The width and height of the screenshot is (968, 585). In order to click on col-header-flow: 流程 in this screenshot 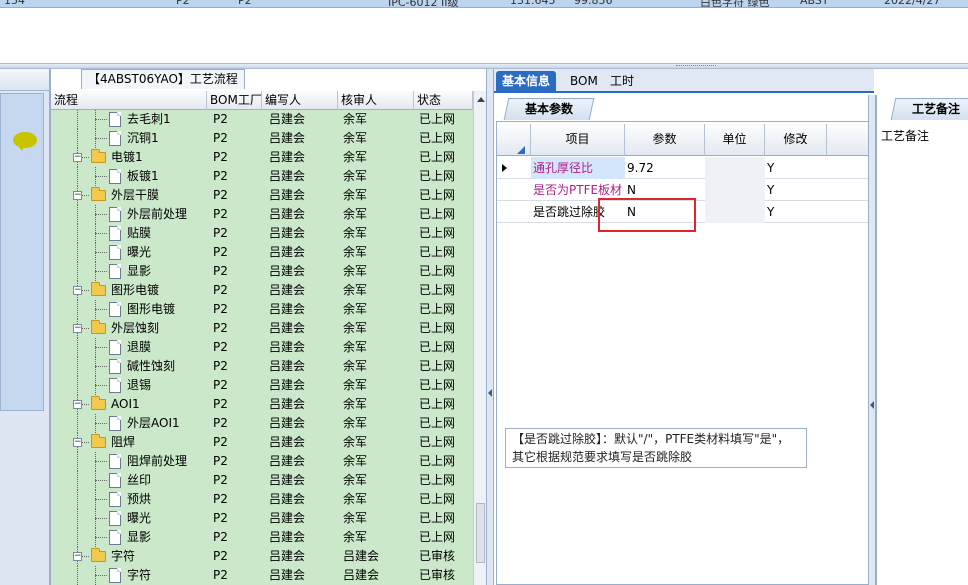, I will do `click(129, 100)`.